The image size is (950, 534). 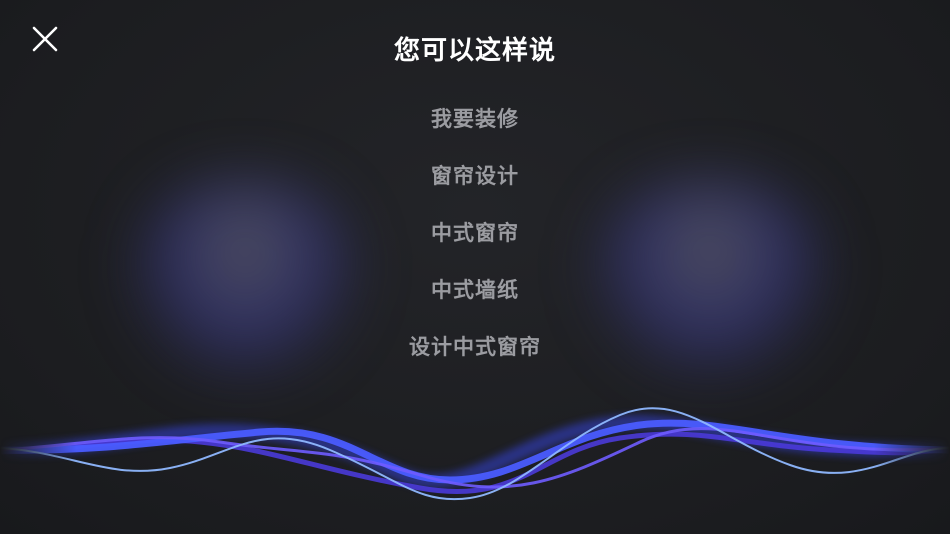 What do you see at coordinates (475, 185) in the screenshot?
I see `suggestion-item: 窗帘设计` at bounding box center [475, 185].